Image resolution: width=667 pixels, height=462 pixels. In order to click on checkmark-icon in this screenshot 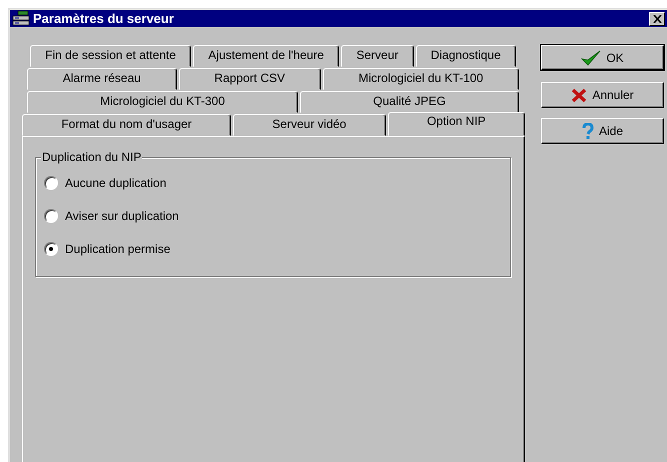, I will do `click(591, 58)`.